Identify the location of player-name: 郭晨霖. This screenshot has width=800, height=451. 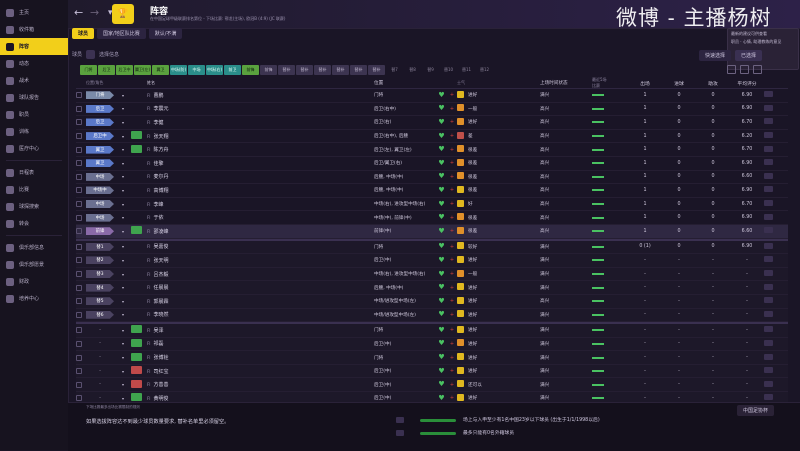
(160, 302).